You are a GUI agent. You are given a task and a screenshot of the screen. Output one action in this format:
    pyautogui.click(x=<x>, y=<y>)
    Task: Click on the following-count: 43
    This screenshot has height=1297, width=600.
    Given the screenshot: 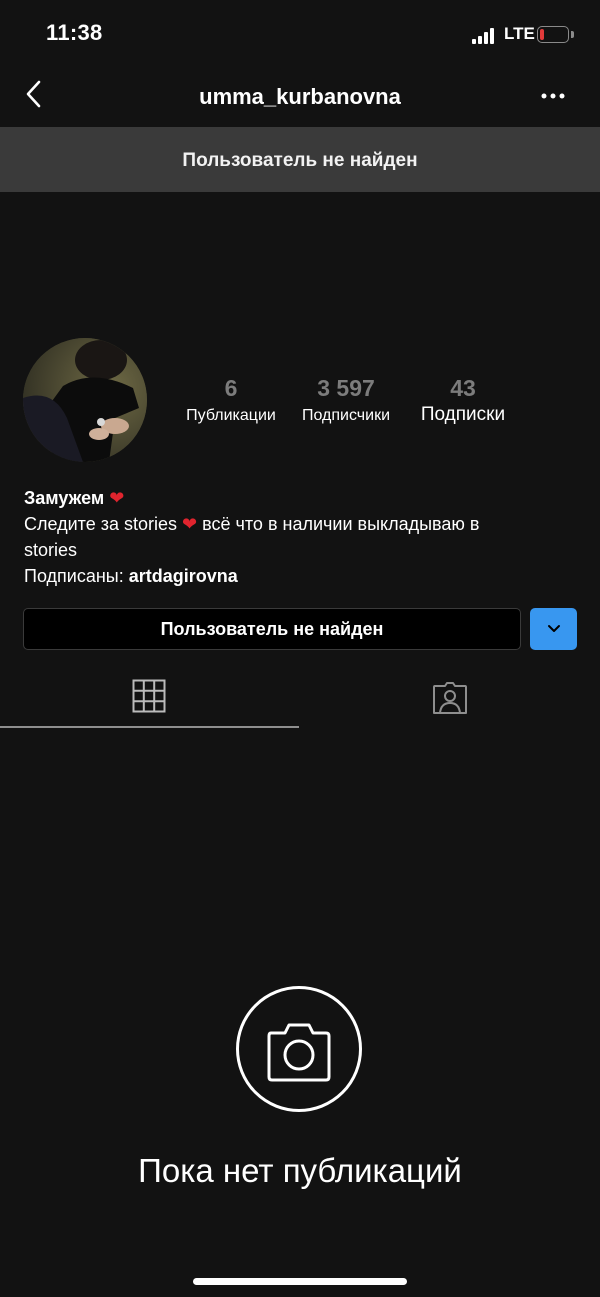 What is the action you would take?
    pyautogui.click(x=463, y=388)
    